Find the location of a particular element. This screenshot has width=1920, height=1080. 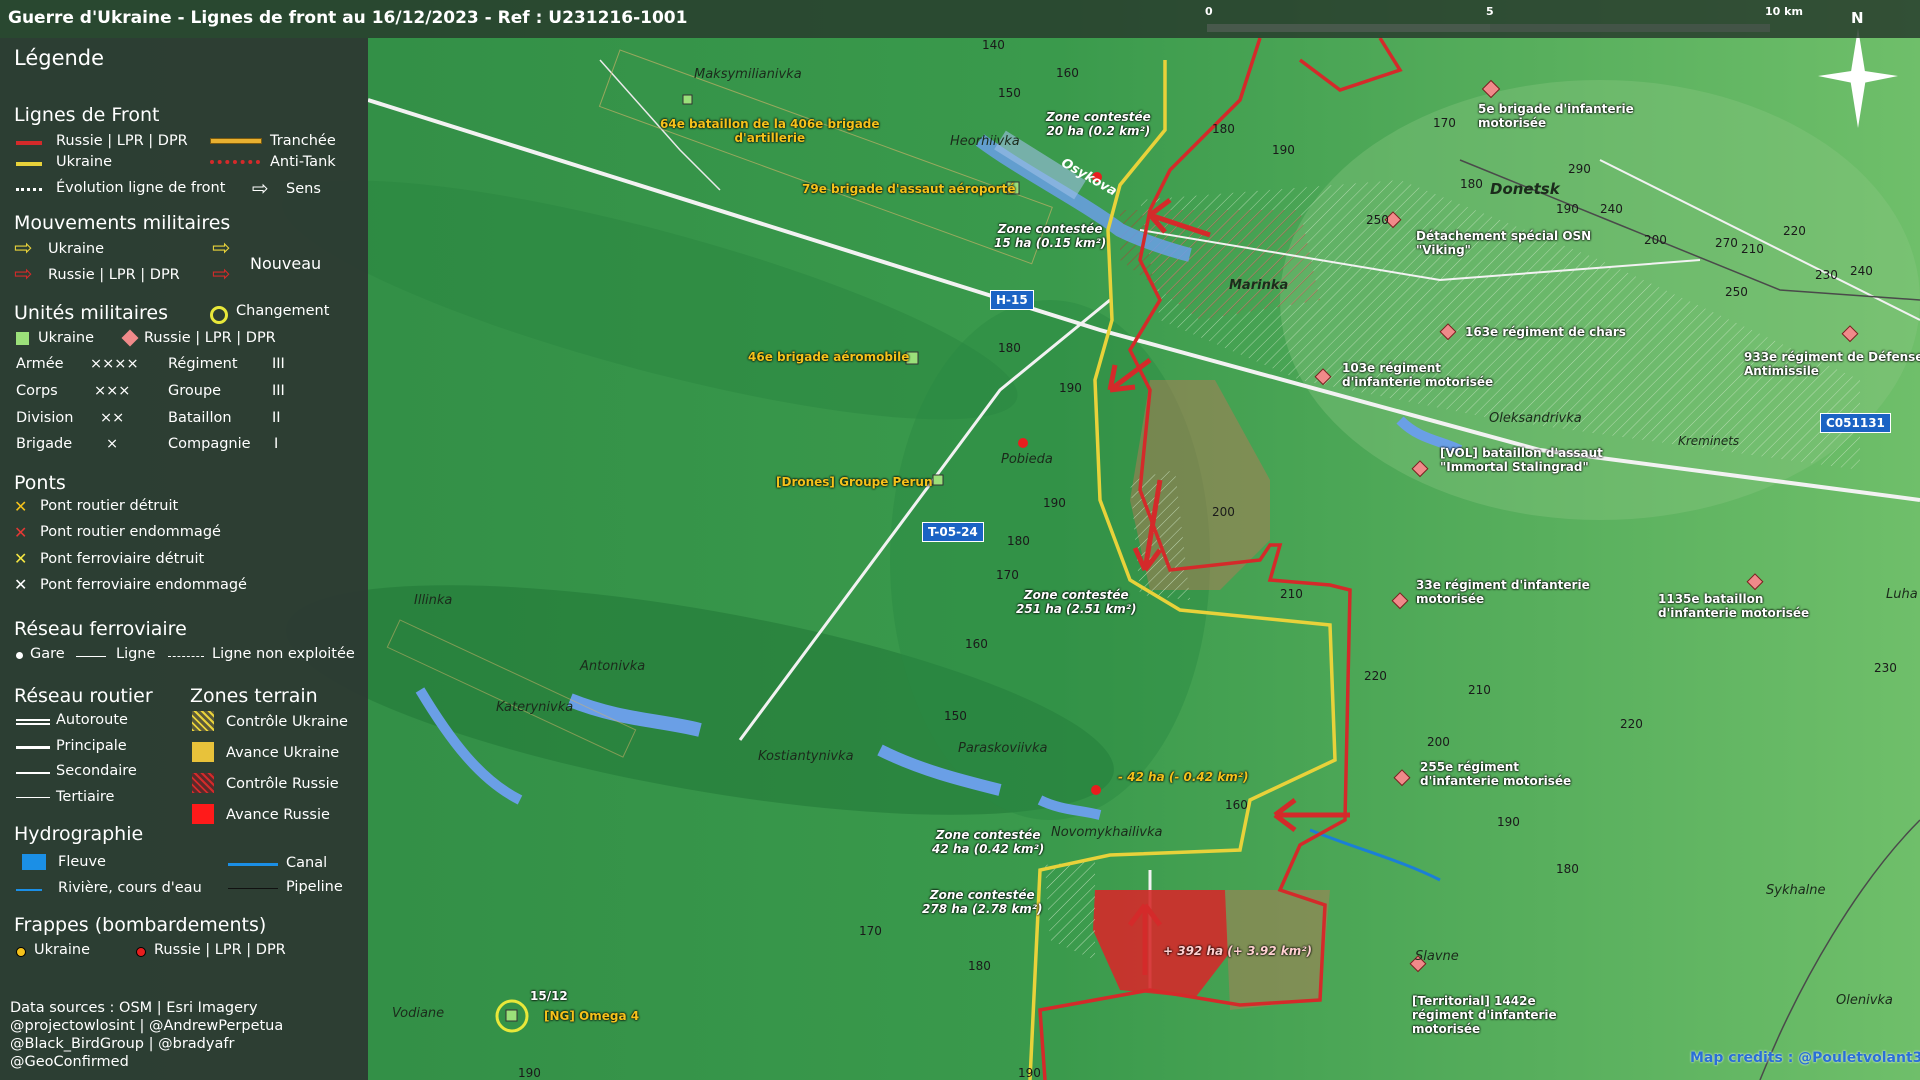

elevation-label: 140 is located at coordinates (993, 45).